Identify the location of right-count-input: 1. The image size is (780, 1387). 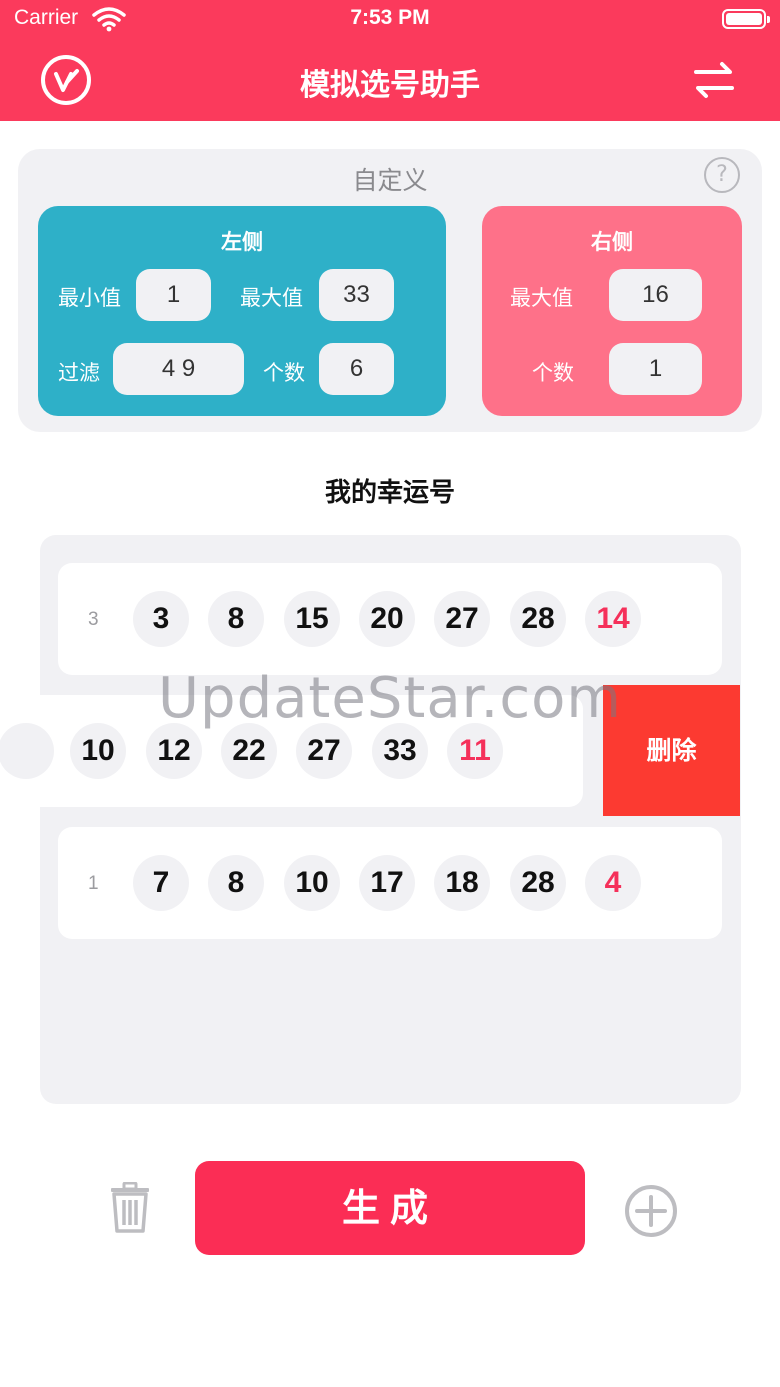
(655, 369).